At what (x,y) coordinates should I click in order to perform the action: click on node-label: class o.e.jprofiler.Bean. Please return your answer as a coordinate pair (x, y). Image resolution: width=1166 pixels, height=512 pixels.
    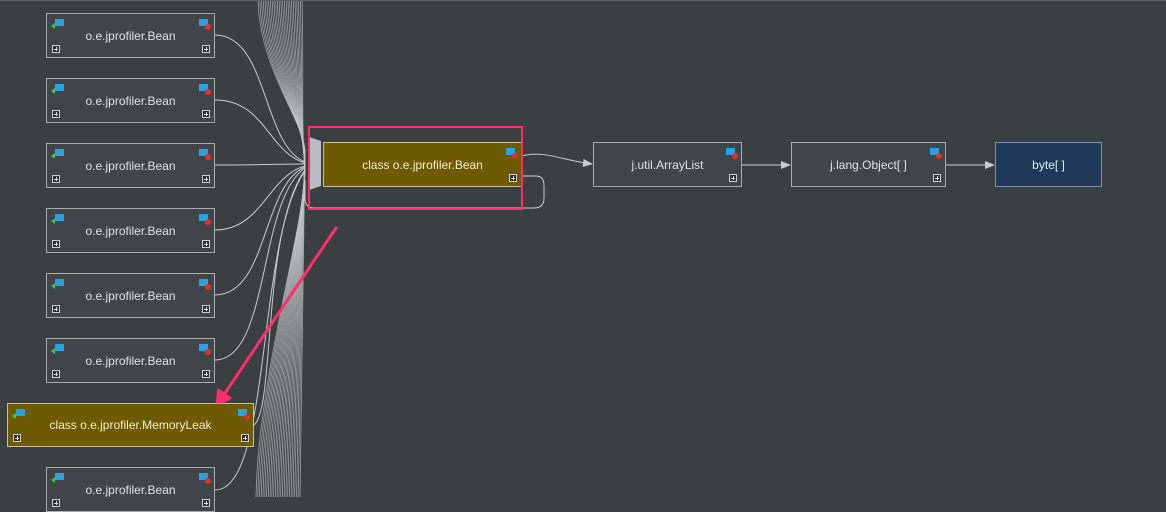
    Looking at the image, I should click on (422, 164).